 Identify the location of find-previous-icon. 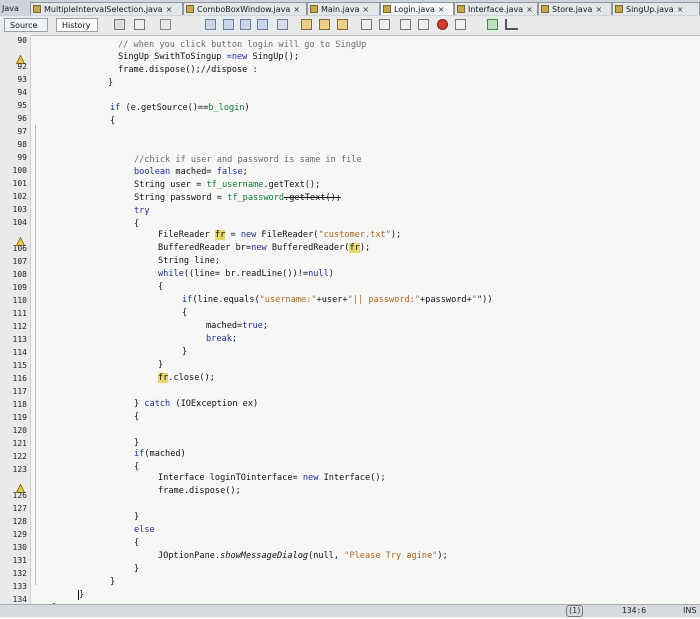
(228, 24).